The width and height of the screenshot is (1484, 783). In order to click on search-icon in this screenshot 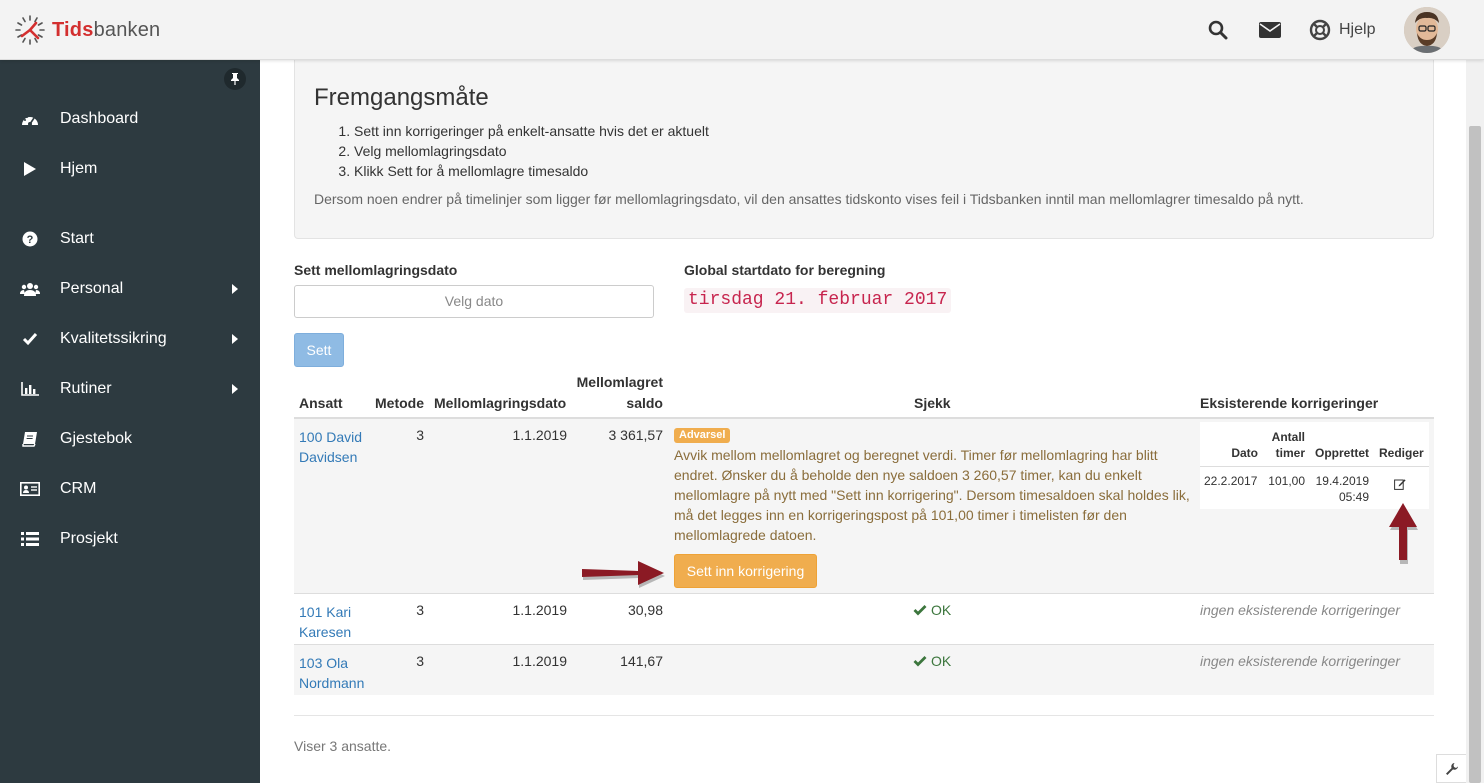, I will do `click(1218, 30)`.